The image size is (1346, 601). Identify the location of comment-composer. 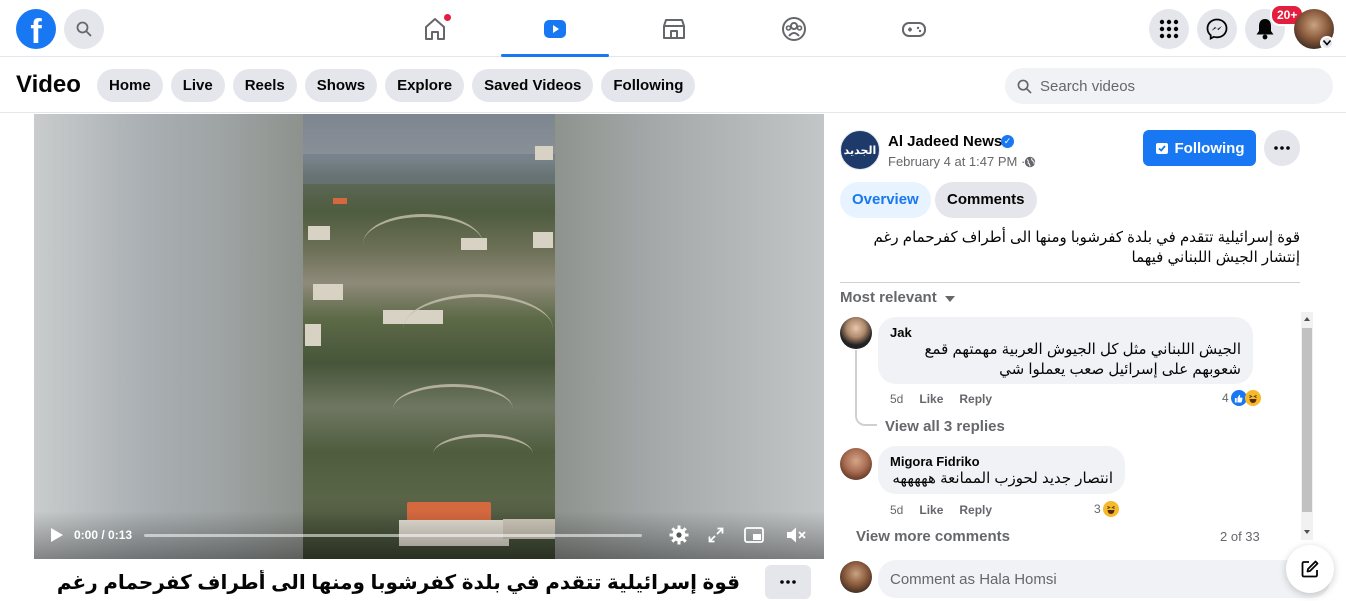
(1104, 579).